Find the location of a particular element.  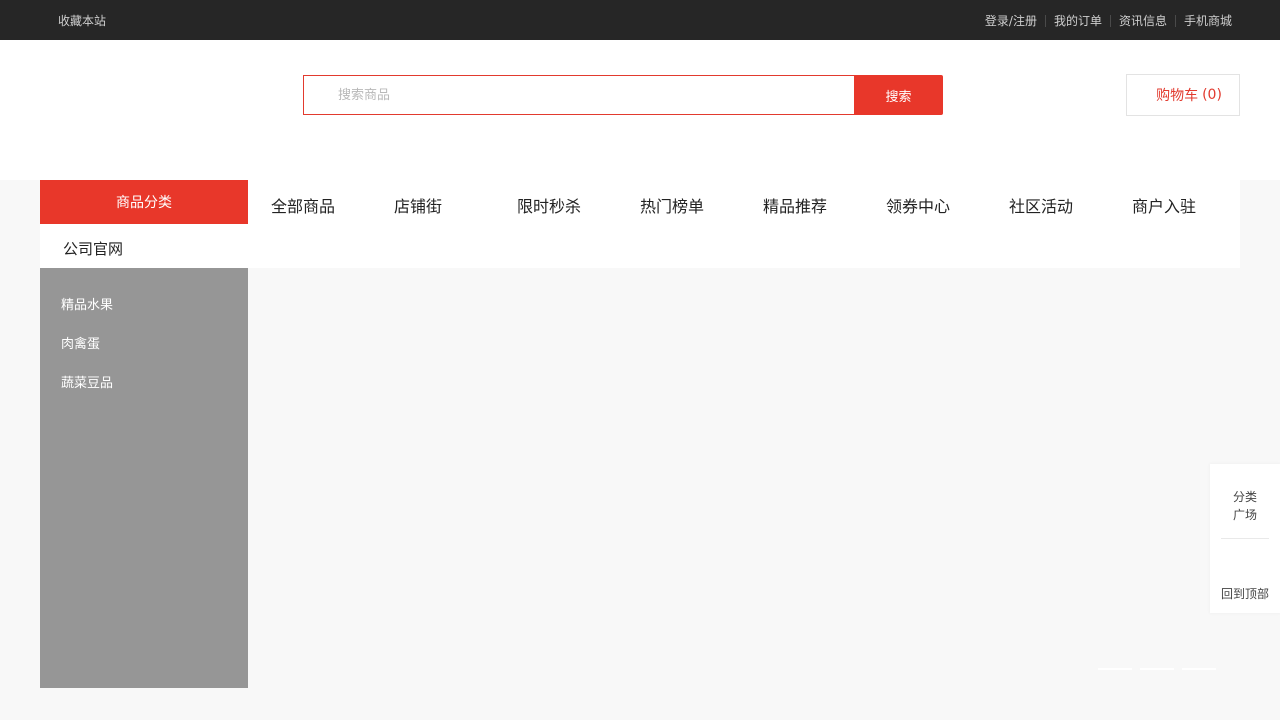

back-to-top-button: 回到顶部 is located at coordinates (1245, 593).